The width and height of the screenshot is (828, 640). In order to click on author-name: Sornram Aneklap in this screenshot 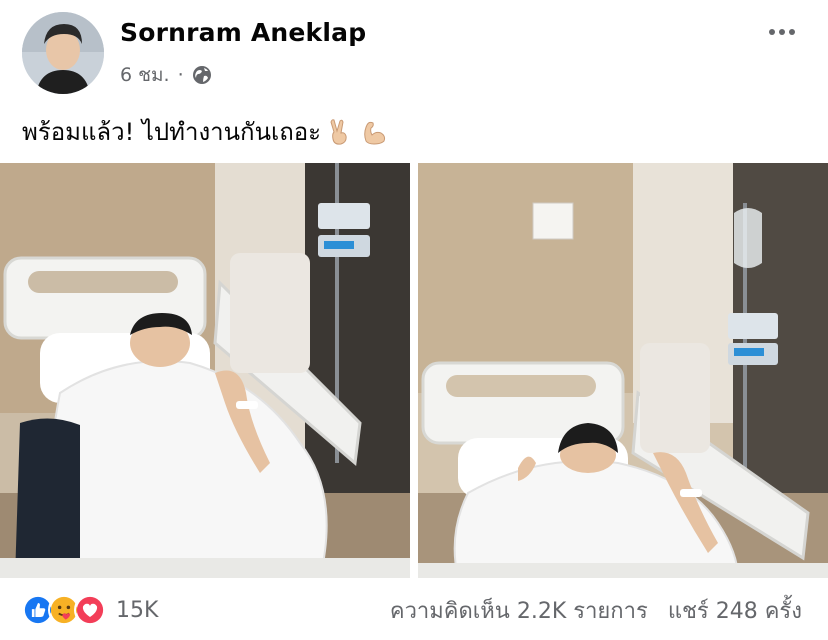, I will do `click(243, 32)`.